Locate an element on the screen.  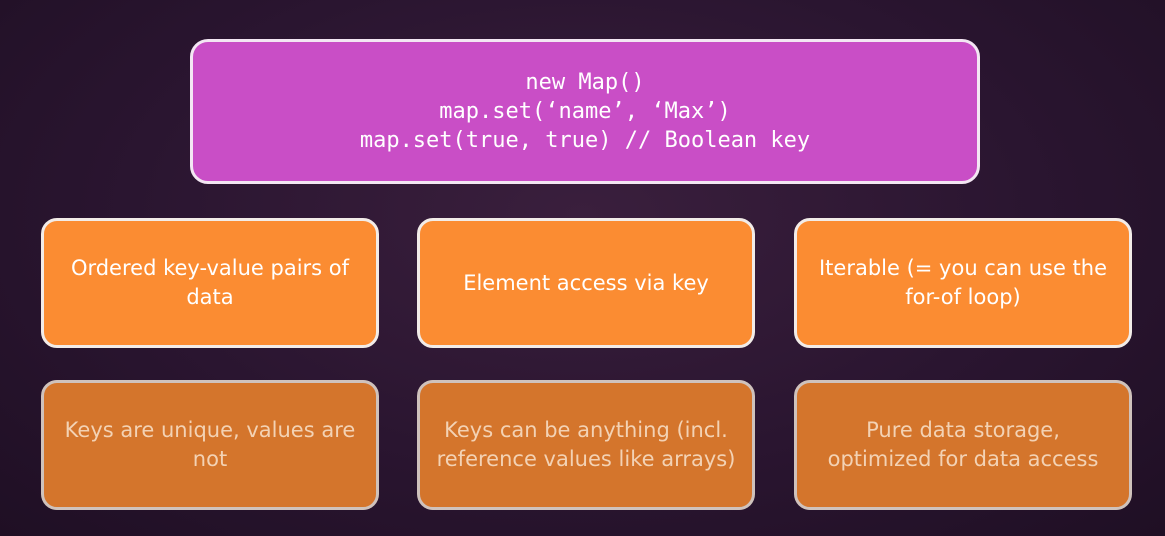
card-unique-keys: Keys are unique, values are not is located at coordinates (210, 445).